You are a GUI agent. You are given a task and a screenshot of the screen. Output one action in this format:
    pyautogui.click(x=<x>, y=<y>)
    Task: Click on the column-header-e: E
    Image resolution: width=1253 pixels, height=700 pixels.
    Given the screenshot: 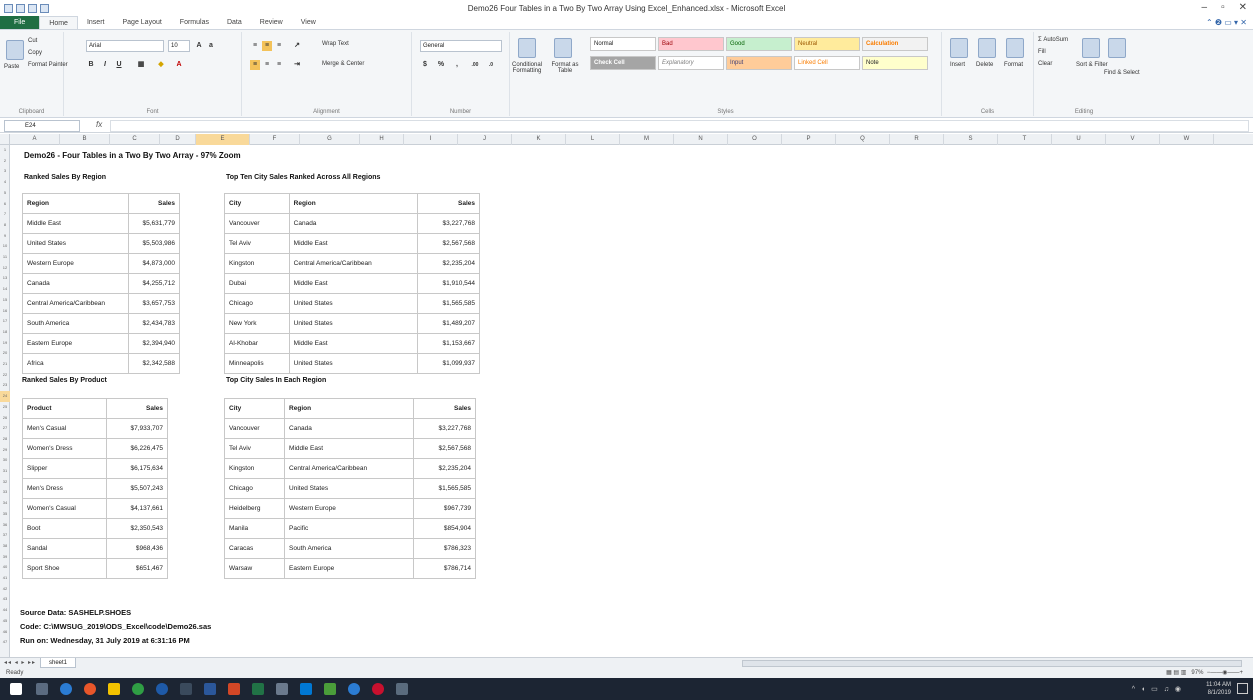 What is the action you would take?
    pyautogui.click(x=223, y=139)
    